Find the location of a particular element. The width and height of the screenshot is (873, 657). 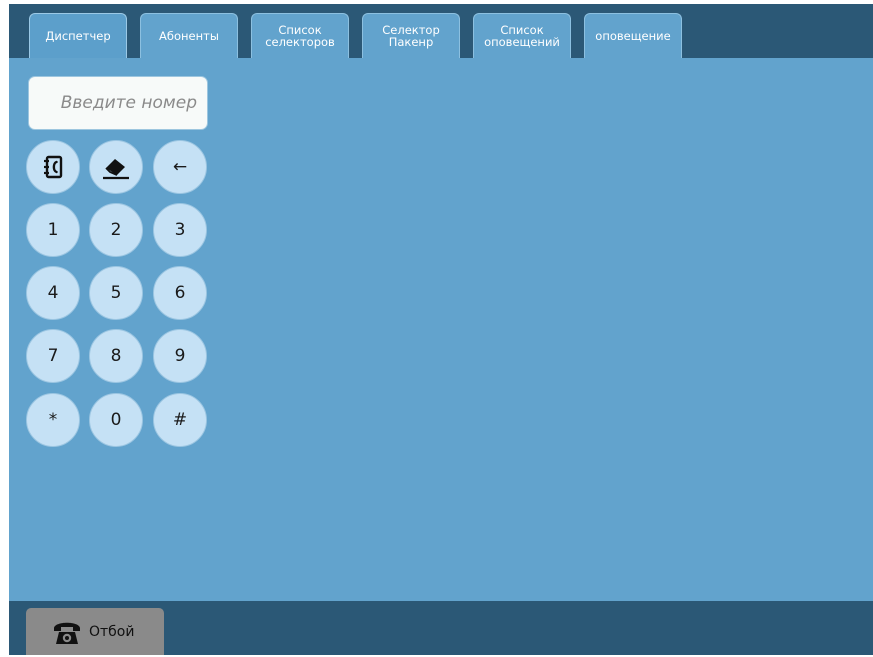

tab-selector-pakenr: Селектор Пакенр is located at coordinates (411, 35).